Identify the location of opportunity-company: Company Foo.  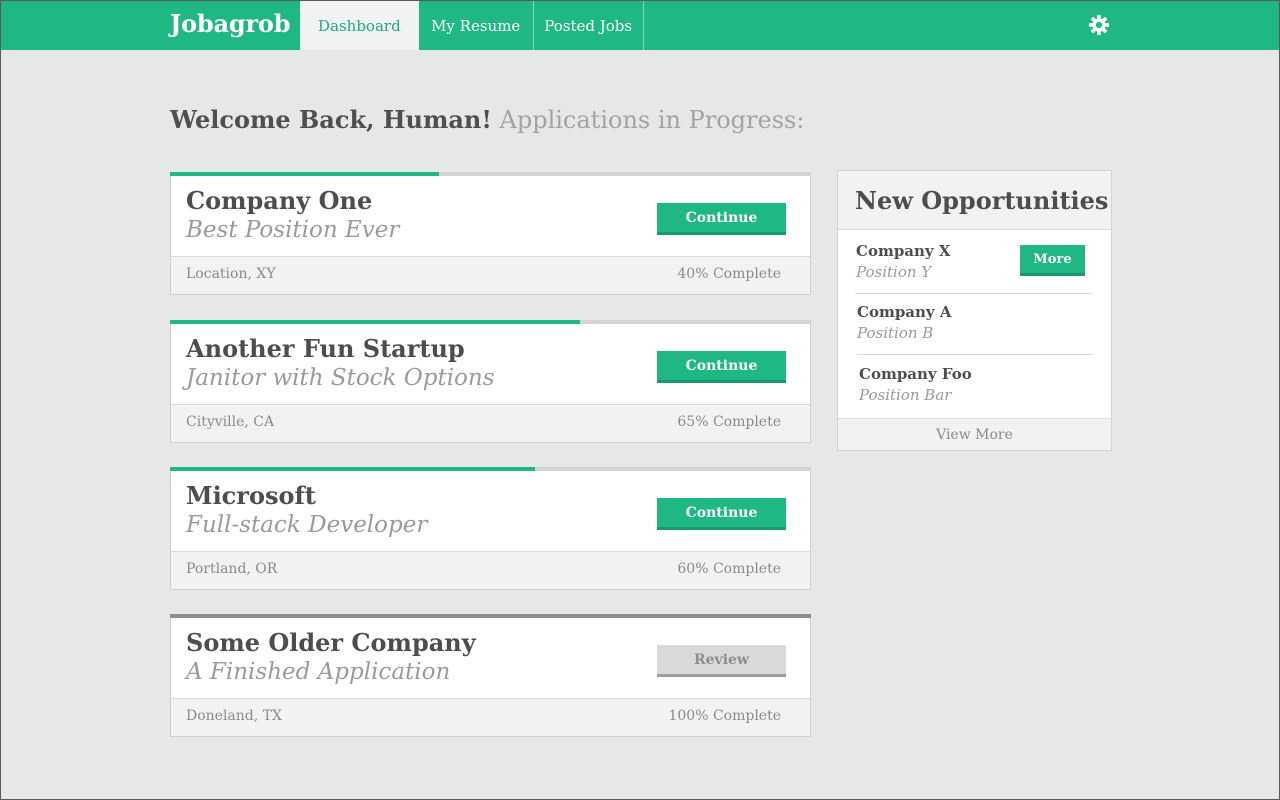
(915, 374).